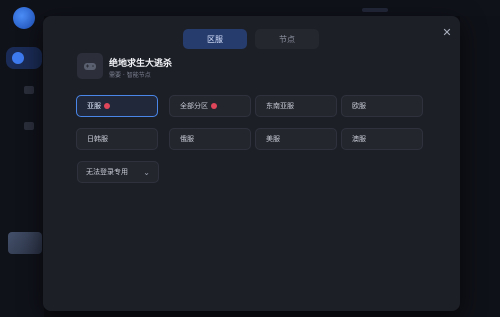 The image size is (500, 317). I want to click on server-option: 日韩服, so click(117, 139).